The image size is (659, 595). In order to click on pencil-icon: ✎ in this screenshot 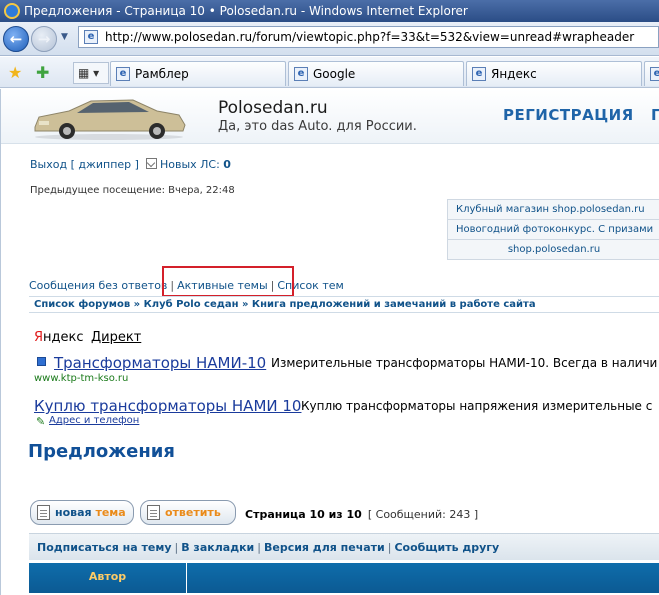, I will do `click(41, 421)`.